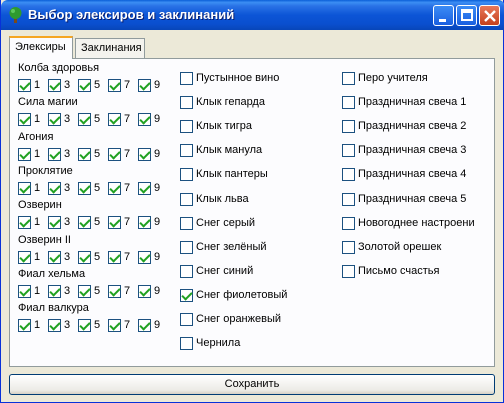  What do you see at coordinates (48, 102) in the screenshot?
I see `elixir-group-title: Сила магии` at bounding box center [48, 102].